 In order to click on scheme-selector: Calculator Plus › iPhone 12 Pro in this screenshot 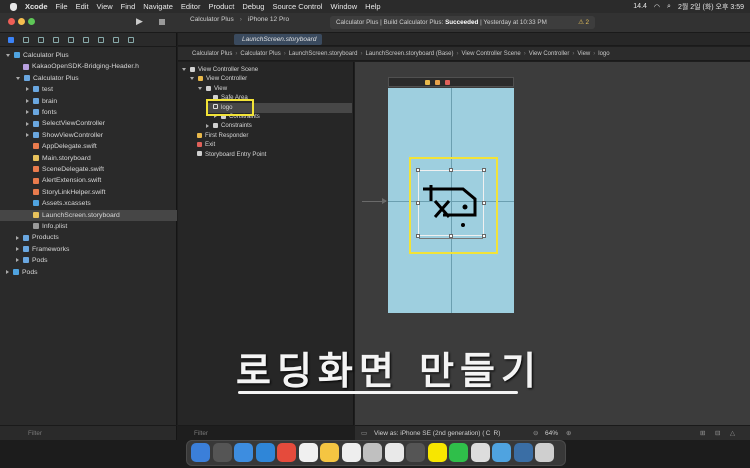, I will do `click(239, 19)`.